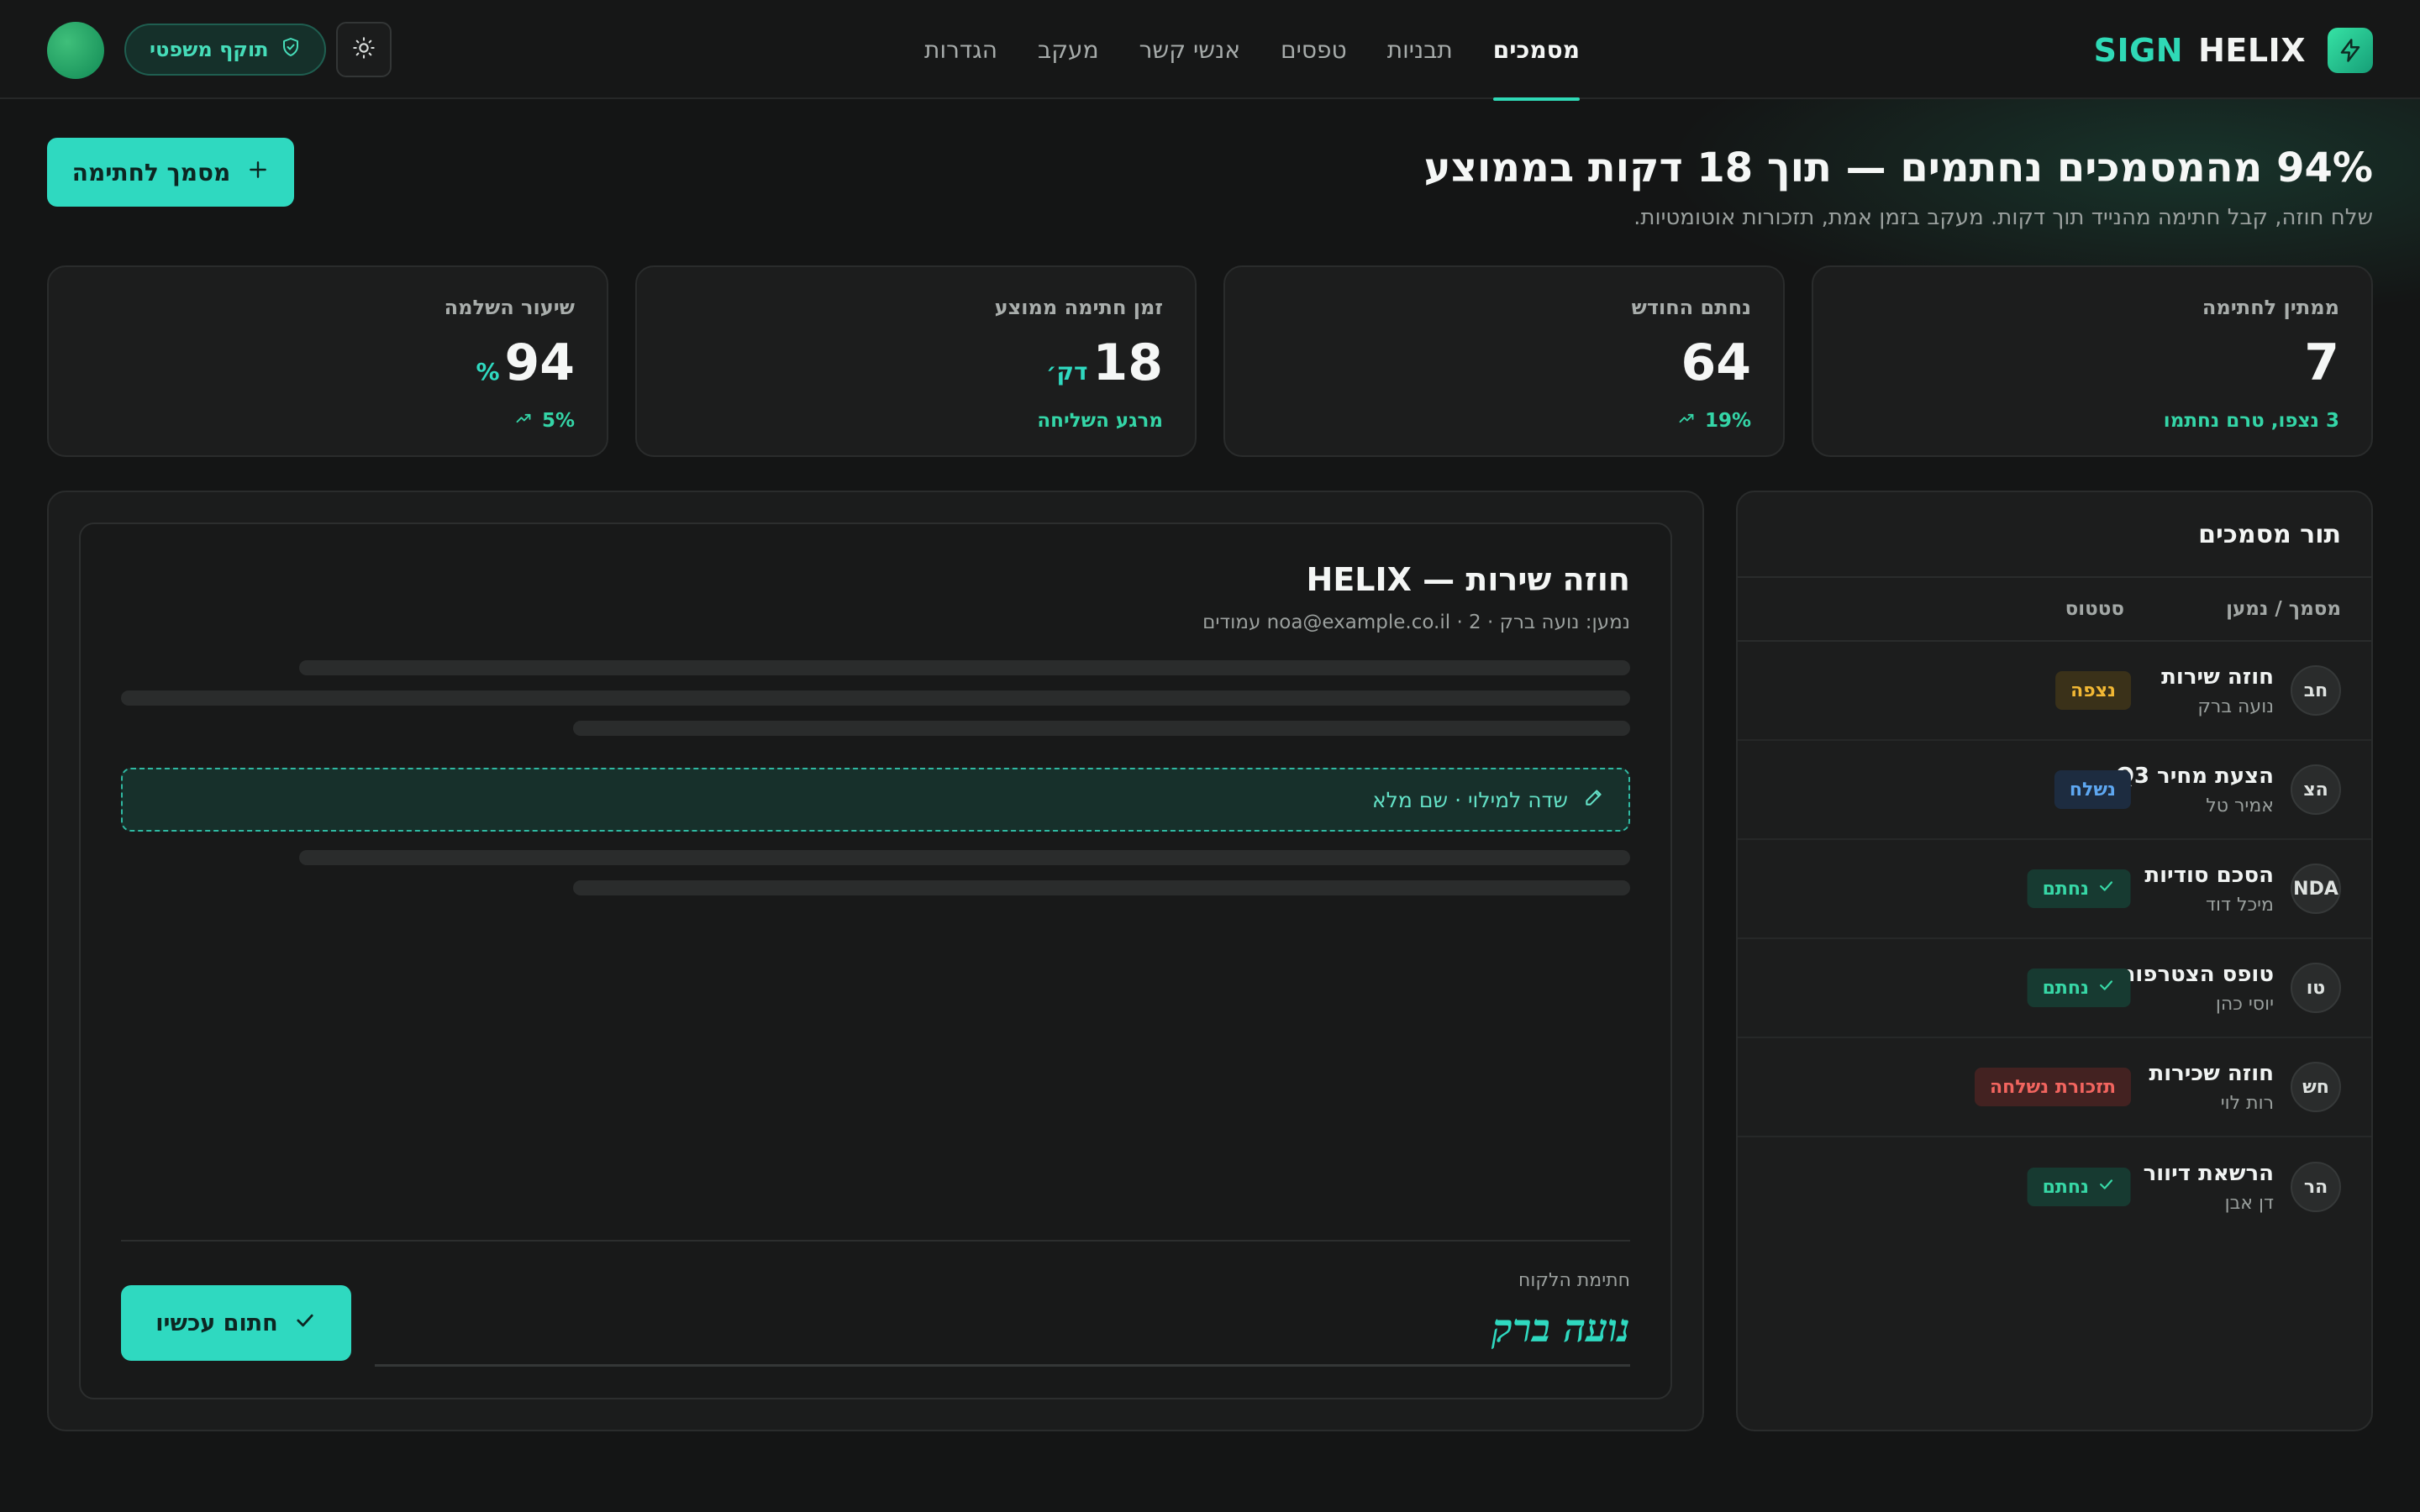 The height and width of the screenshot is (1512, 2420). I want to click on legal-validity-badge: תוקף משפטי, so click(225, 50).